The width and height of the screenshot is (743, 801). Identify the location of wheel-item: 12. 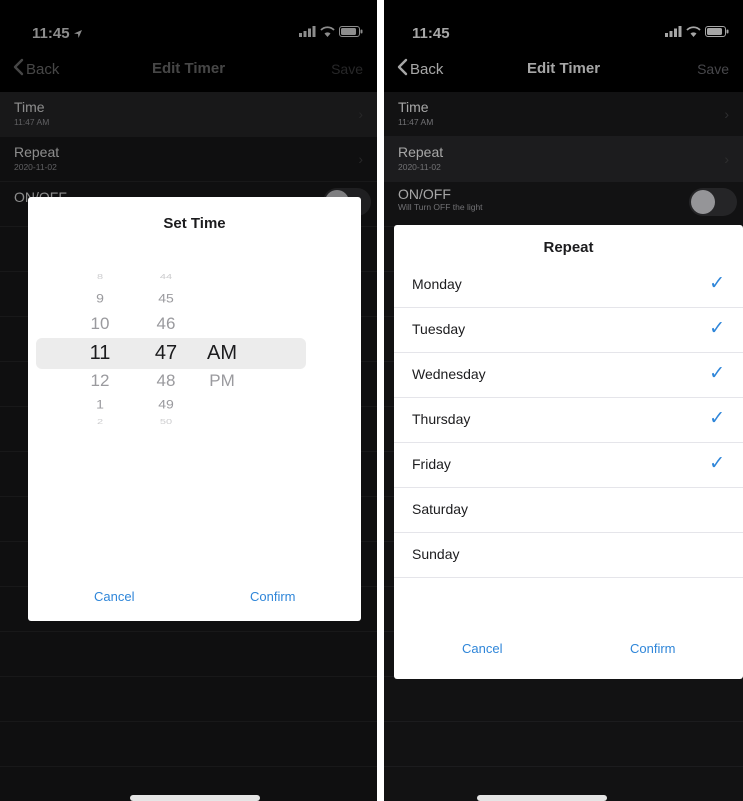
(100, 380).